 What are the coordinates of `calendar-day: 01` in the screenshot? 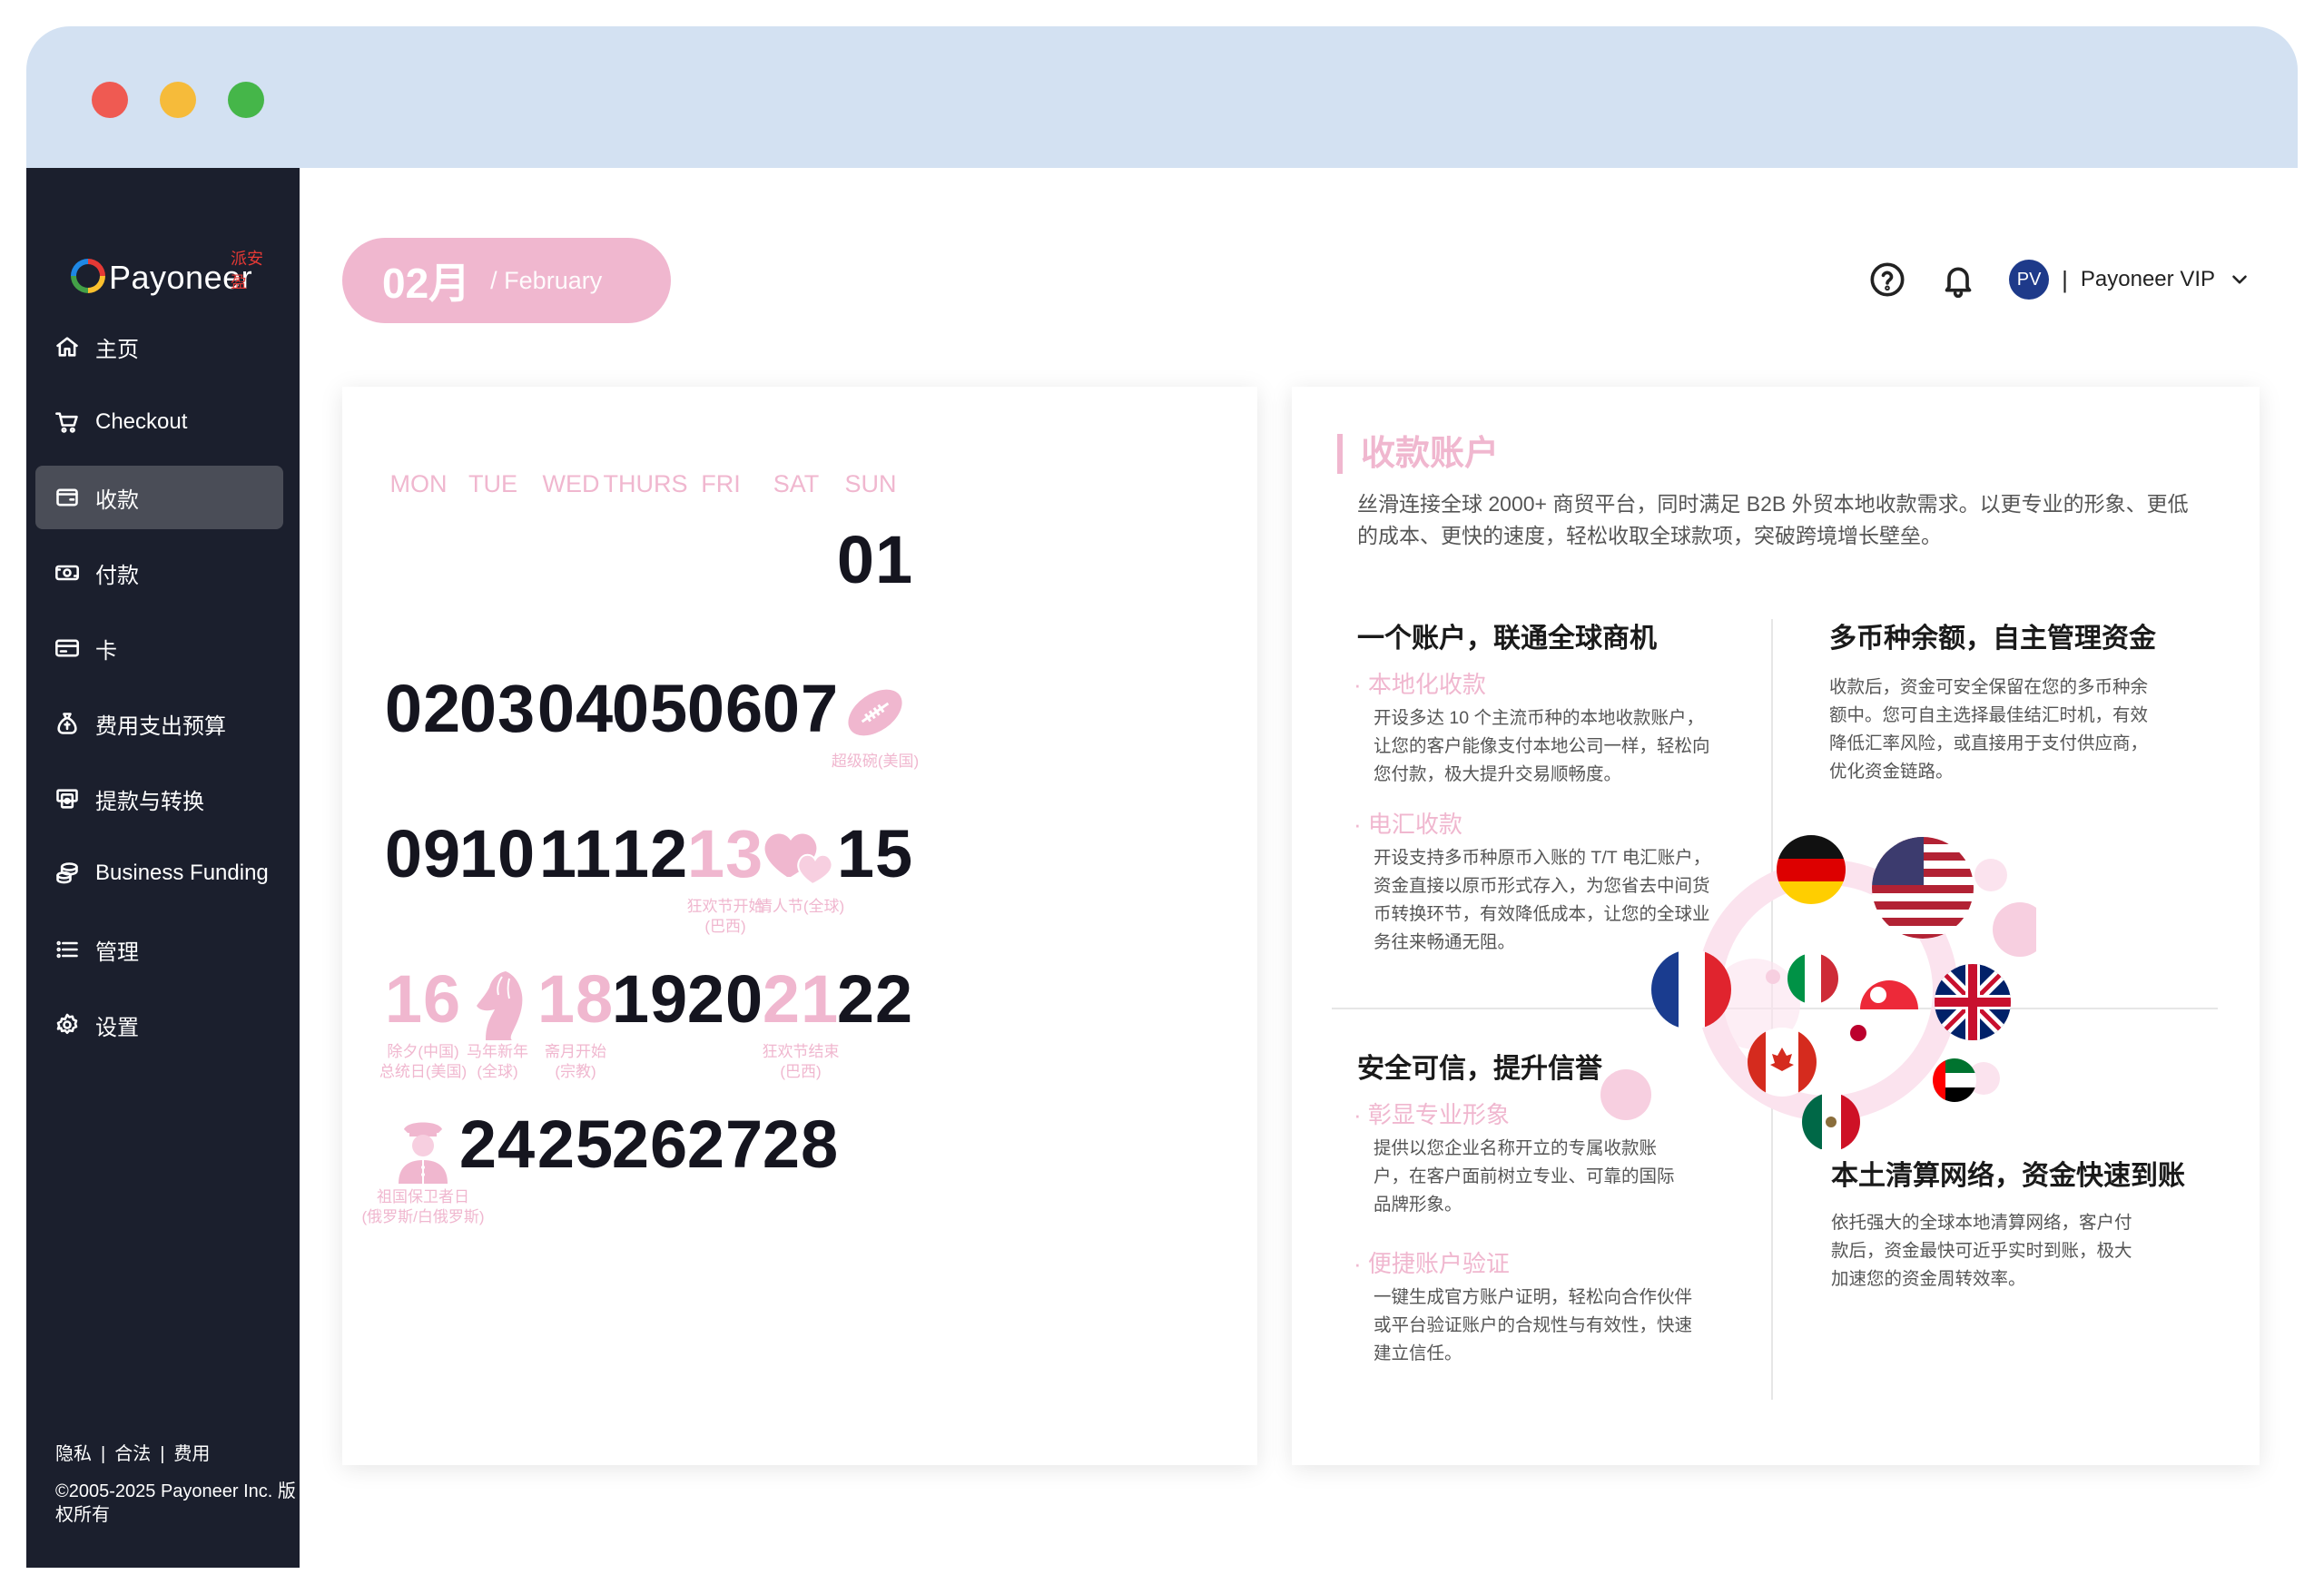 It's located at (875, 560).